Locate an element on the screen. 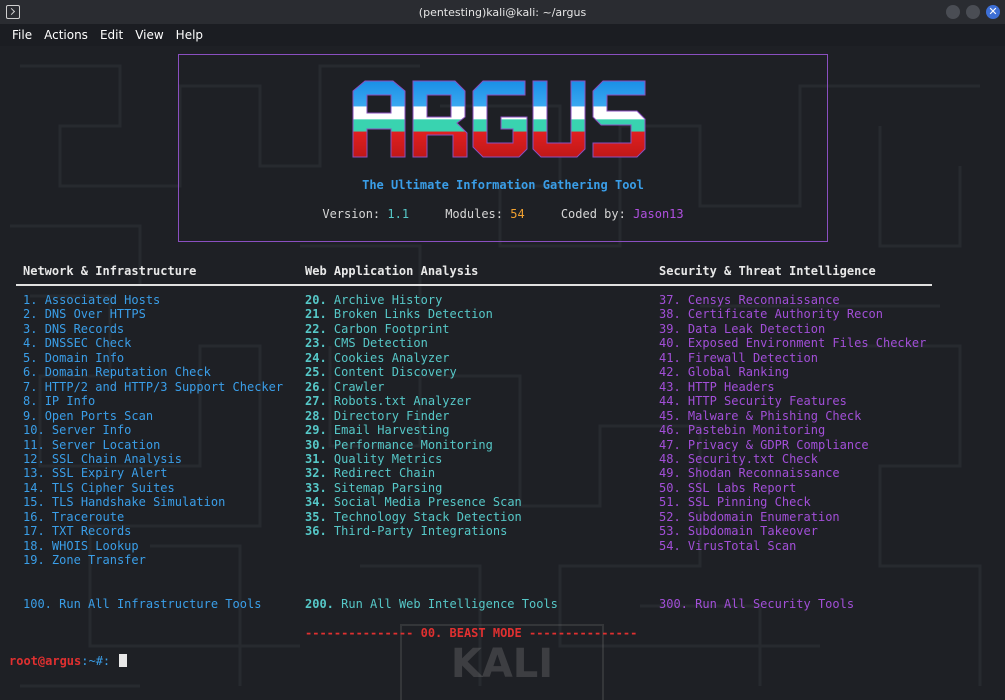  module-item: 34. Social Media Presence Scan is located at coordinates (413, 502).